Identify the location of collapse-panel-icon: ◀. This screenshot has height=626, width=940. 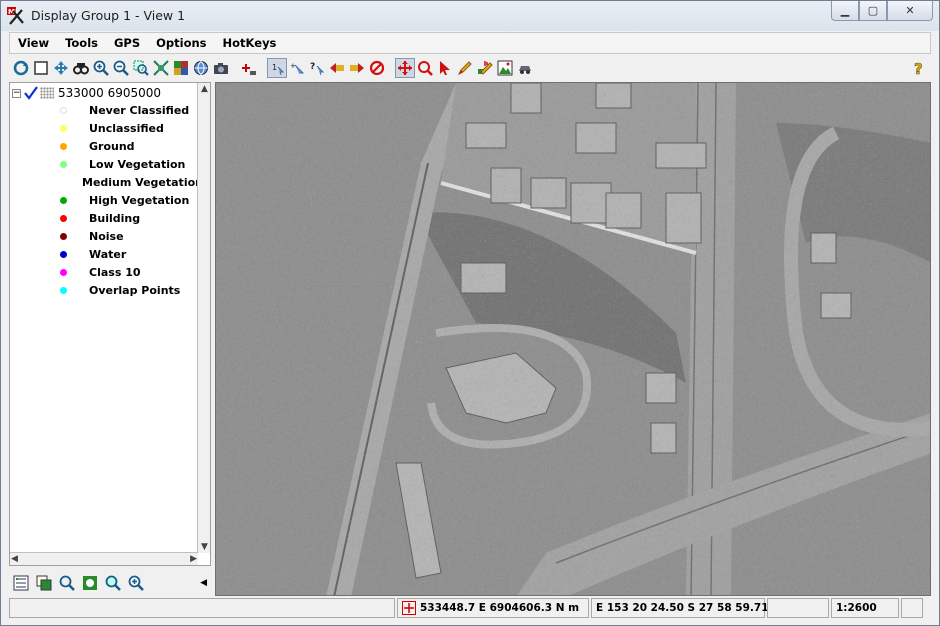
(203, 583).